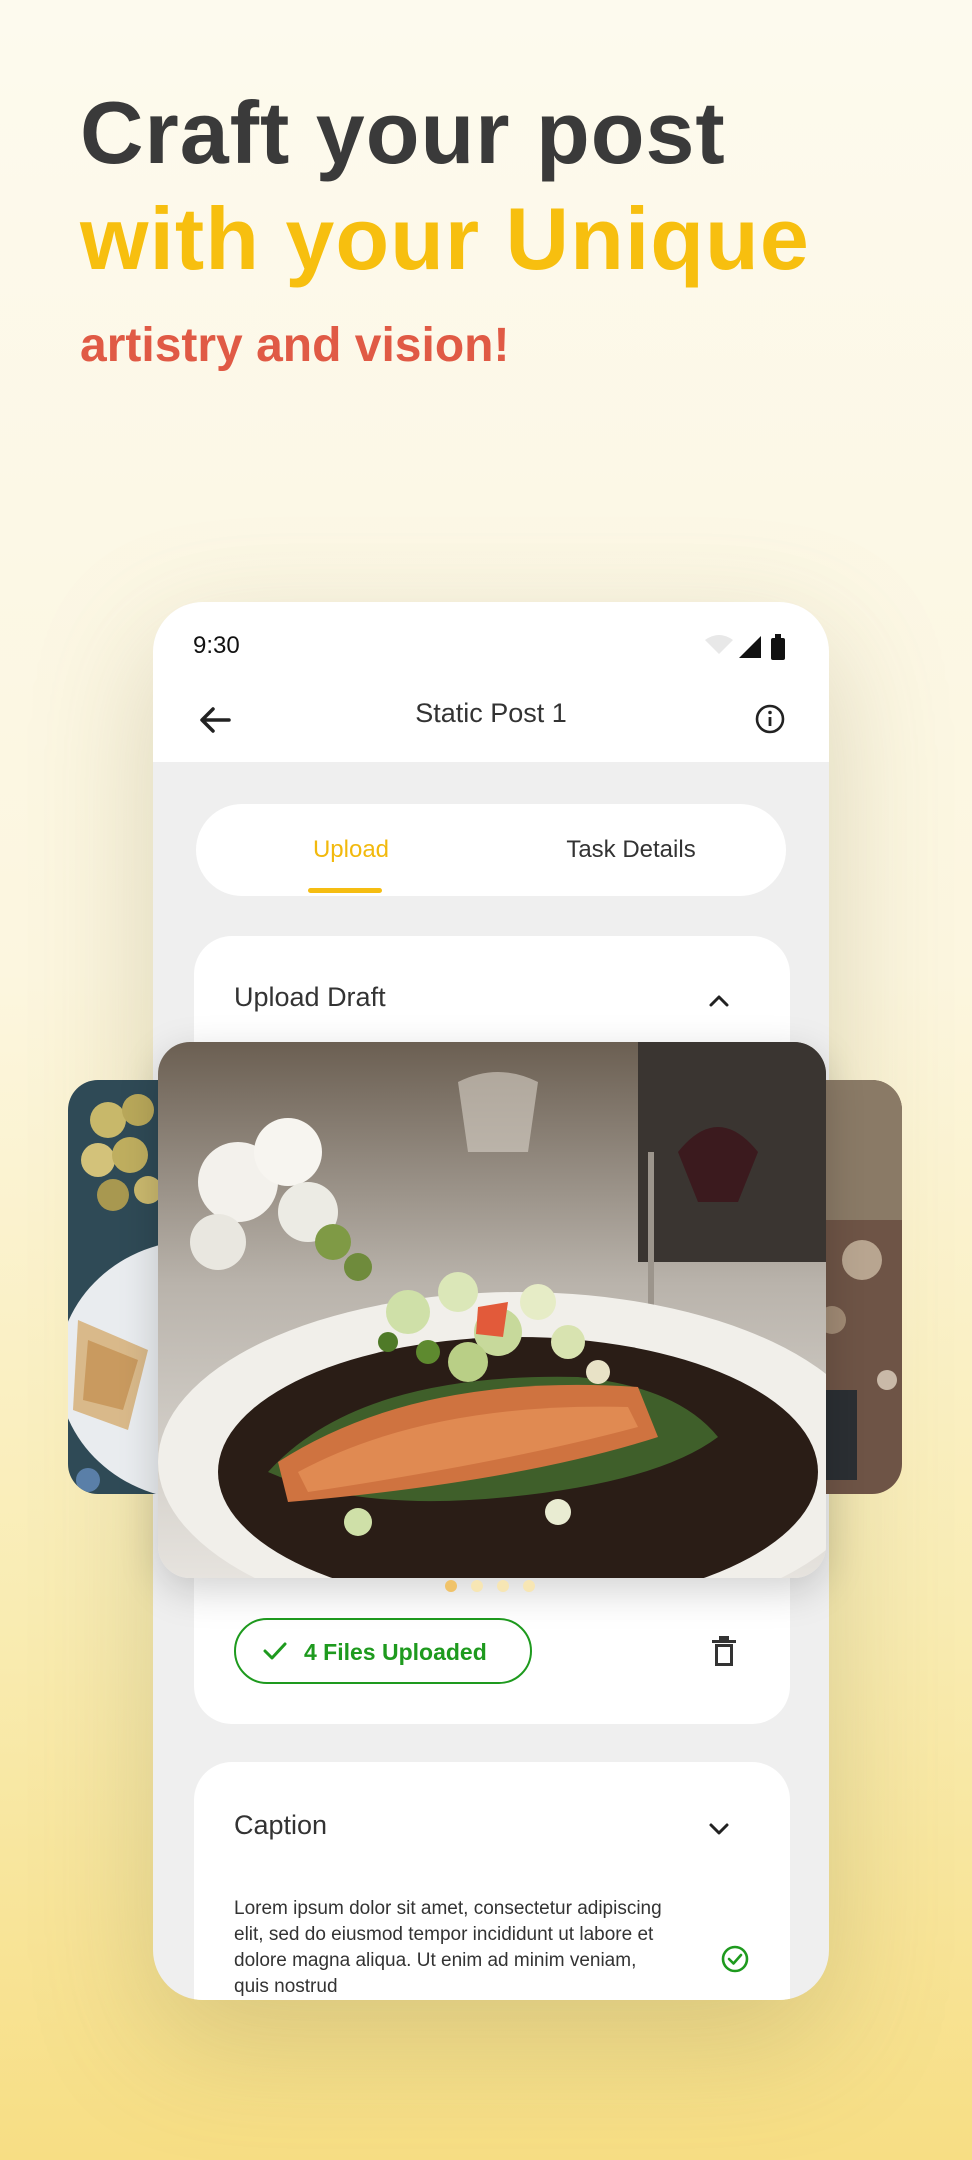  What do you see at coordinates (275, 1651) in the screenshot?
I see `check-icon` at bounding box center [275, 1651].